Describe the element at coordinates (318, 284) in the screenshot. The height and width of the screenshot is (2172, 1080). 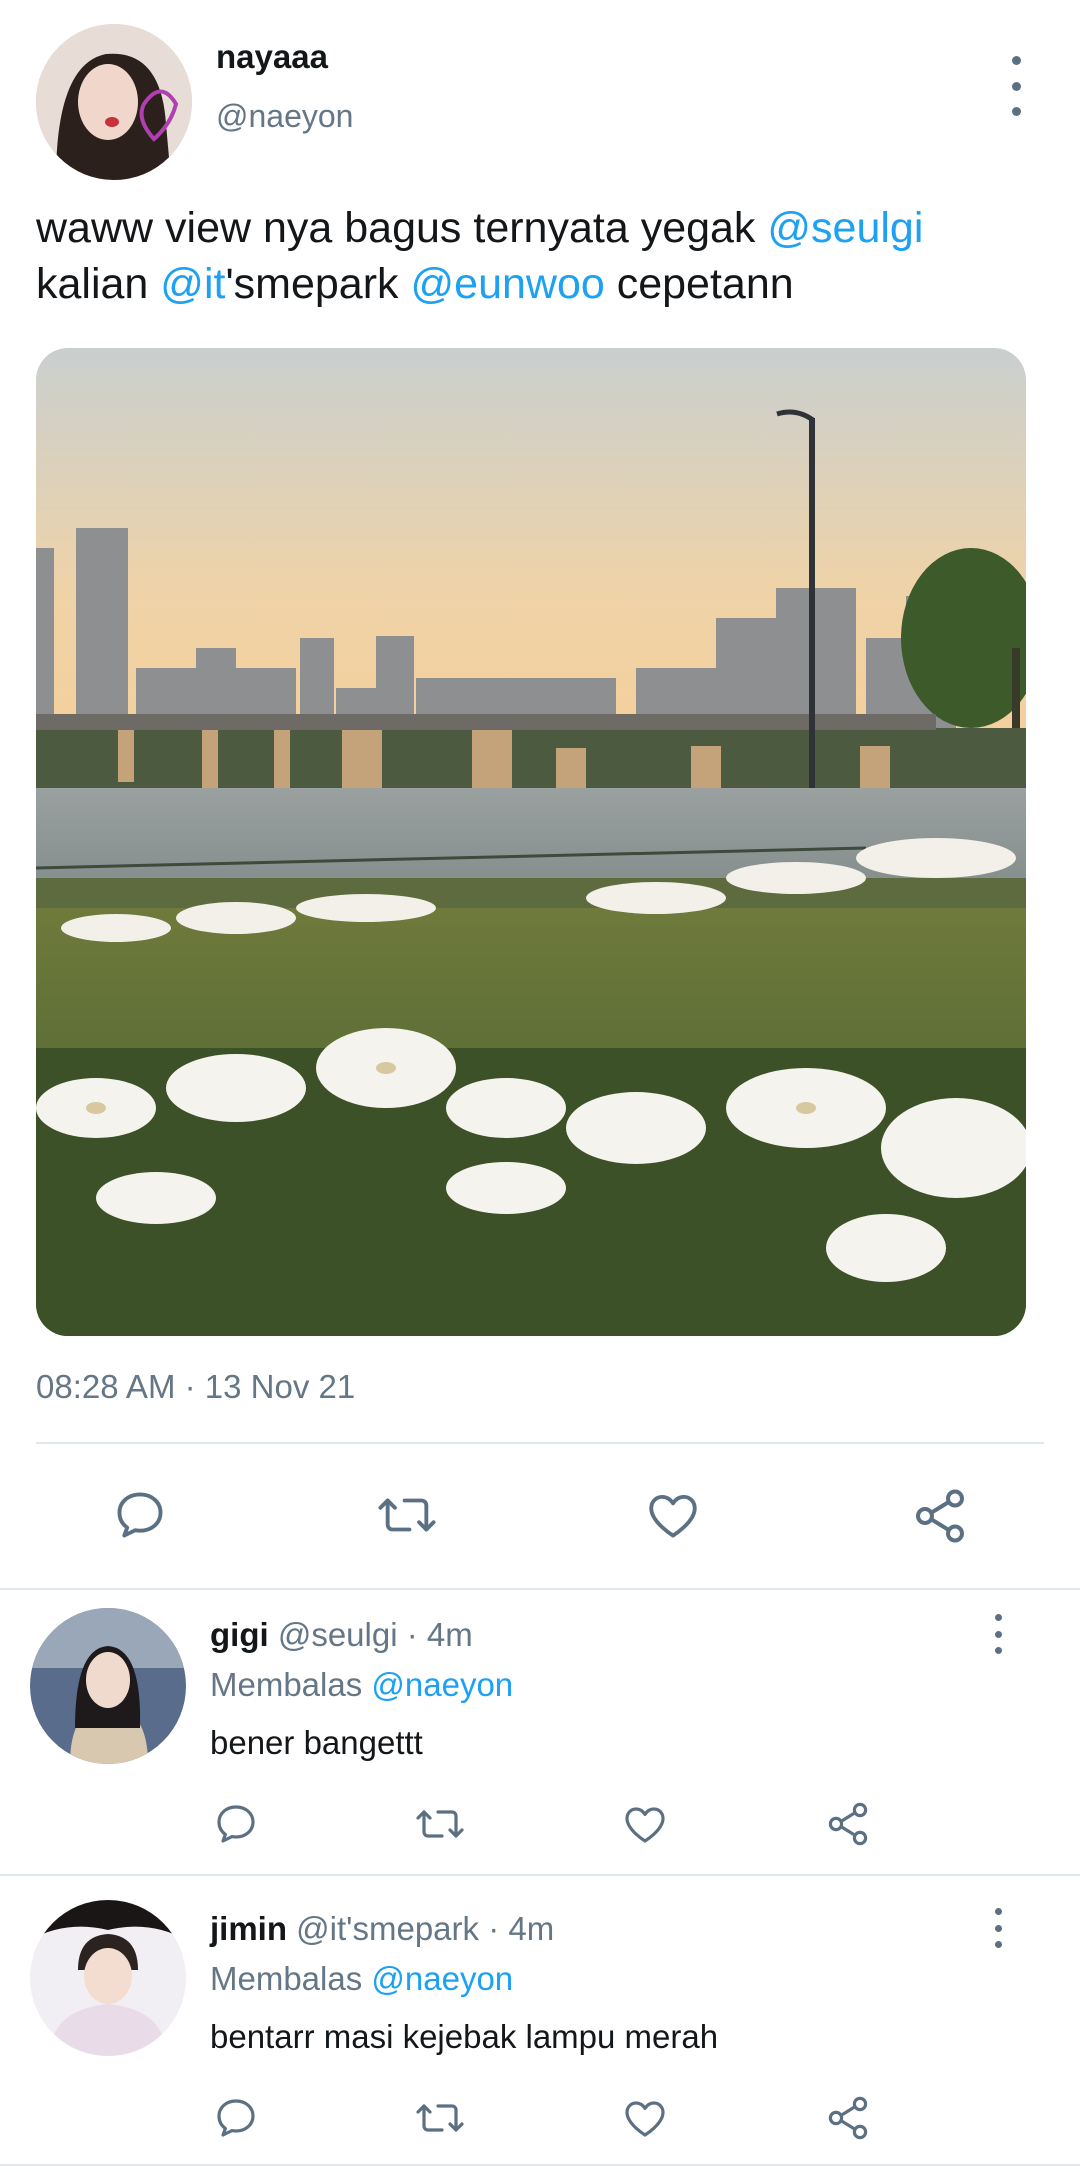
I see `tweet-text-part: 'smepark` at that location.